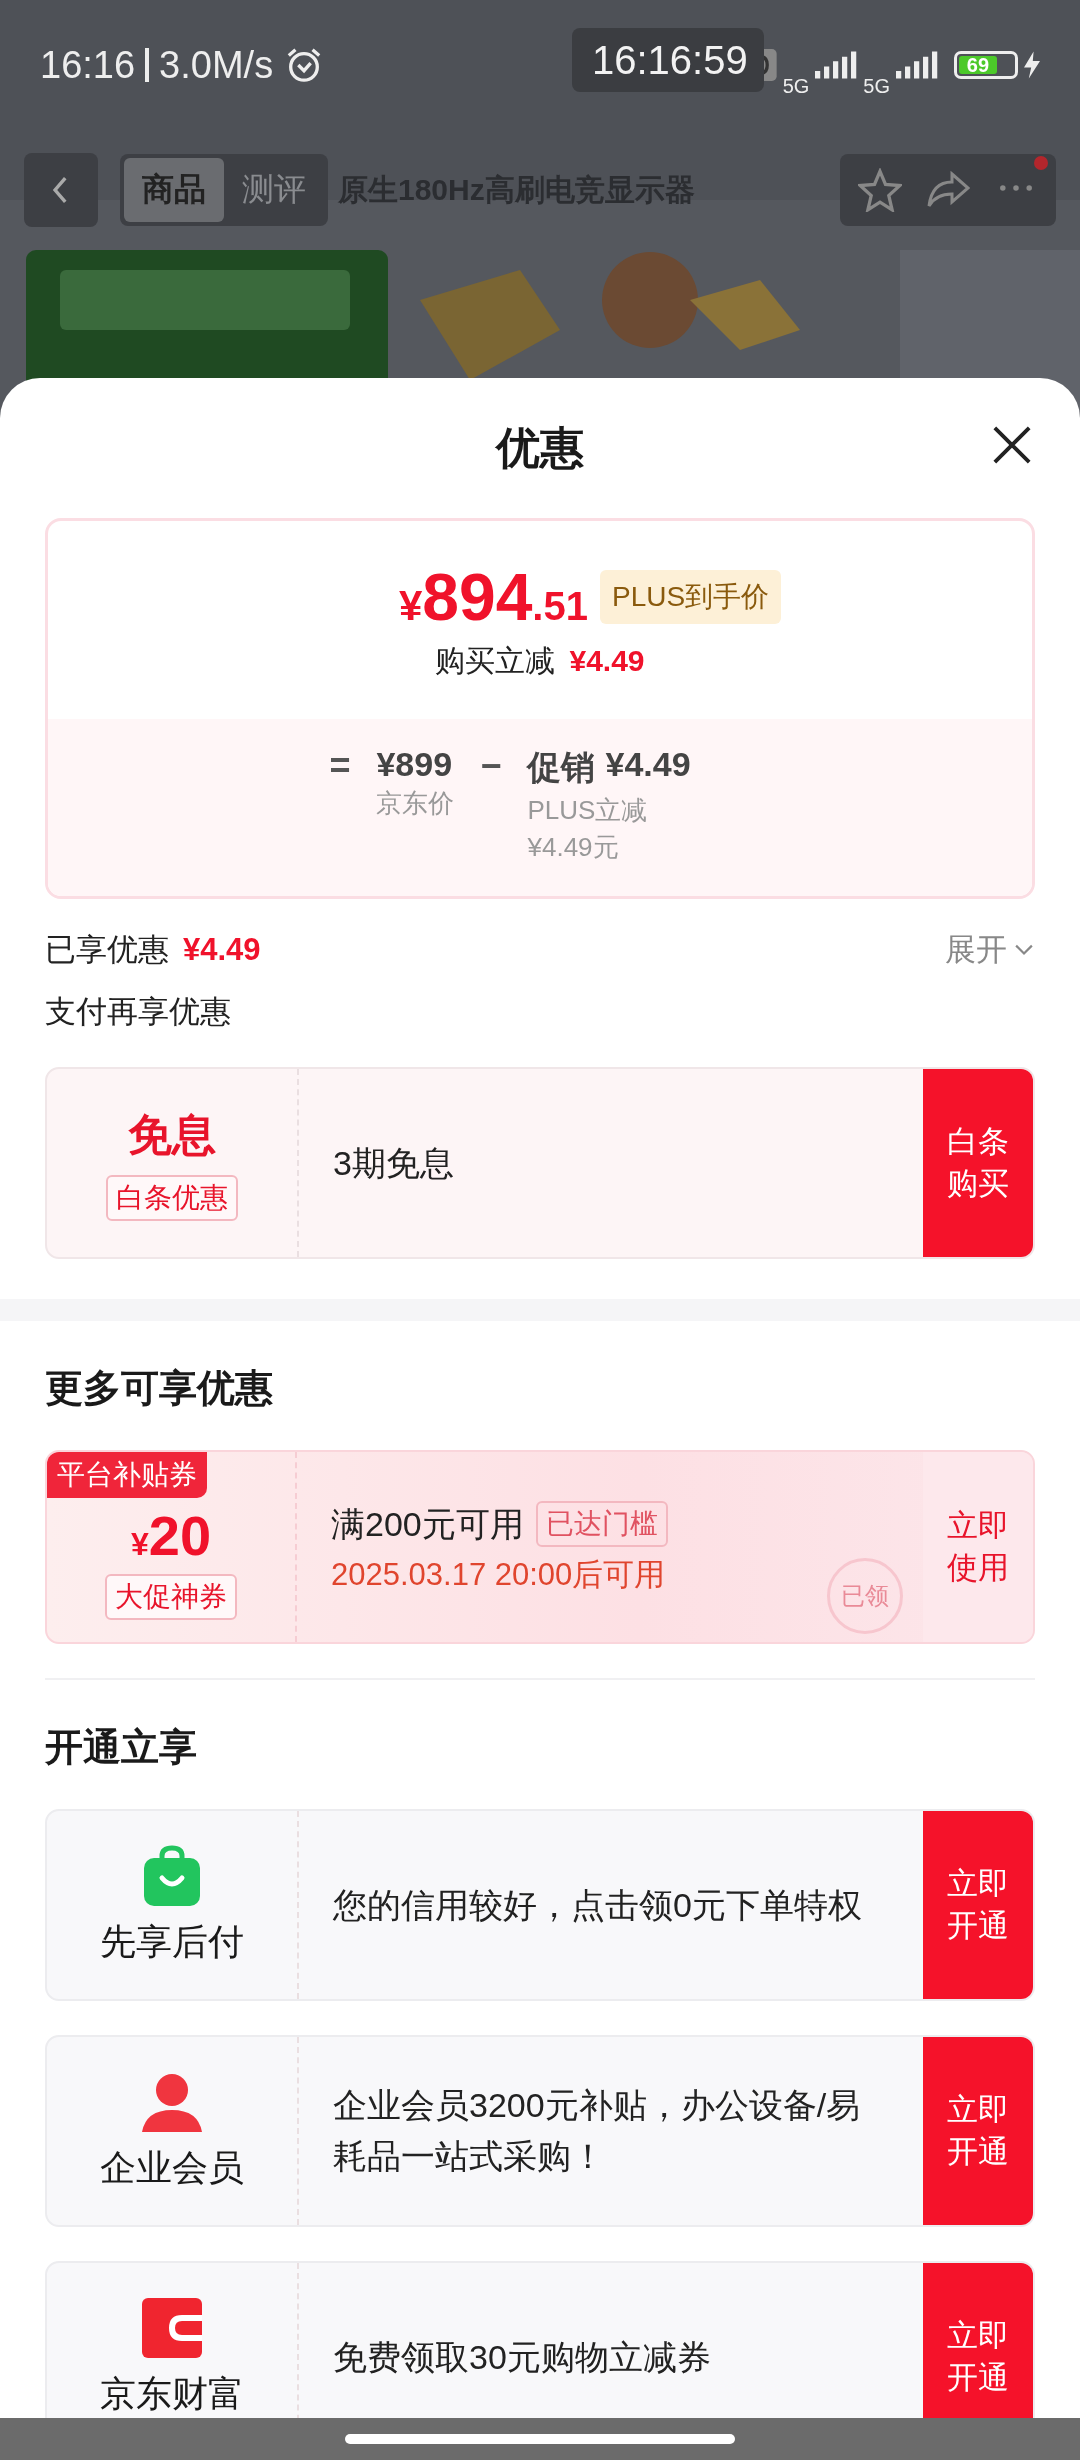 The width and height of the screenshot is (1080, 2460). I want to click on service-name: 先享后付, so click(172, 1941).